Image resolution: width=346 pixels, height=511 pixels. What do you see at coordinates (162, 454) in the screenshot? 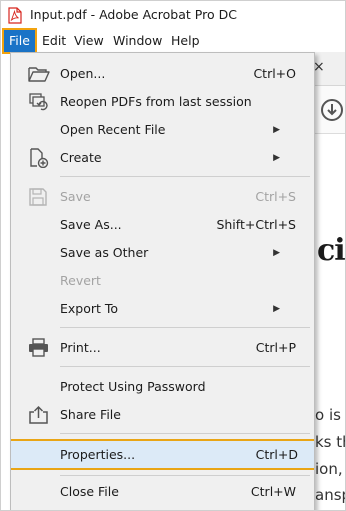
I see `menu-item-properties: Properties... Ctrl+D` at bounding box center [162, 454].